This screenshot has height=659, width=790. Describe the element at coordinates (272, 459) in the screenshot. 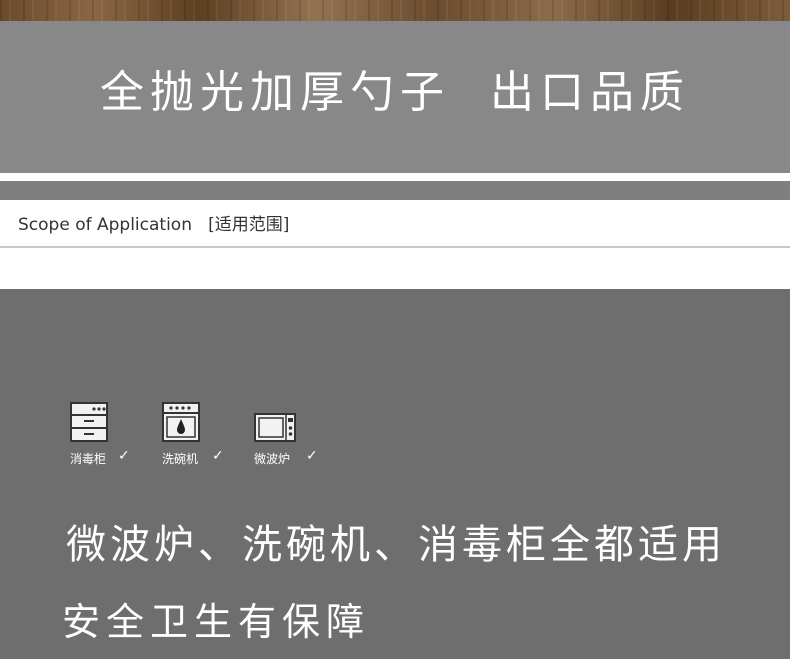

I see `appliance-label: 微波炉` at that location.